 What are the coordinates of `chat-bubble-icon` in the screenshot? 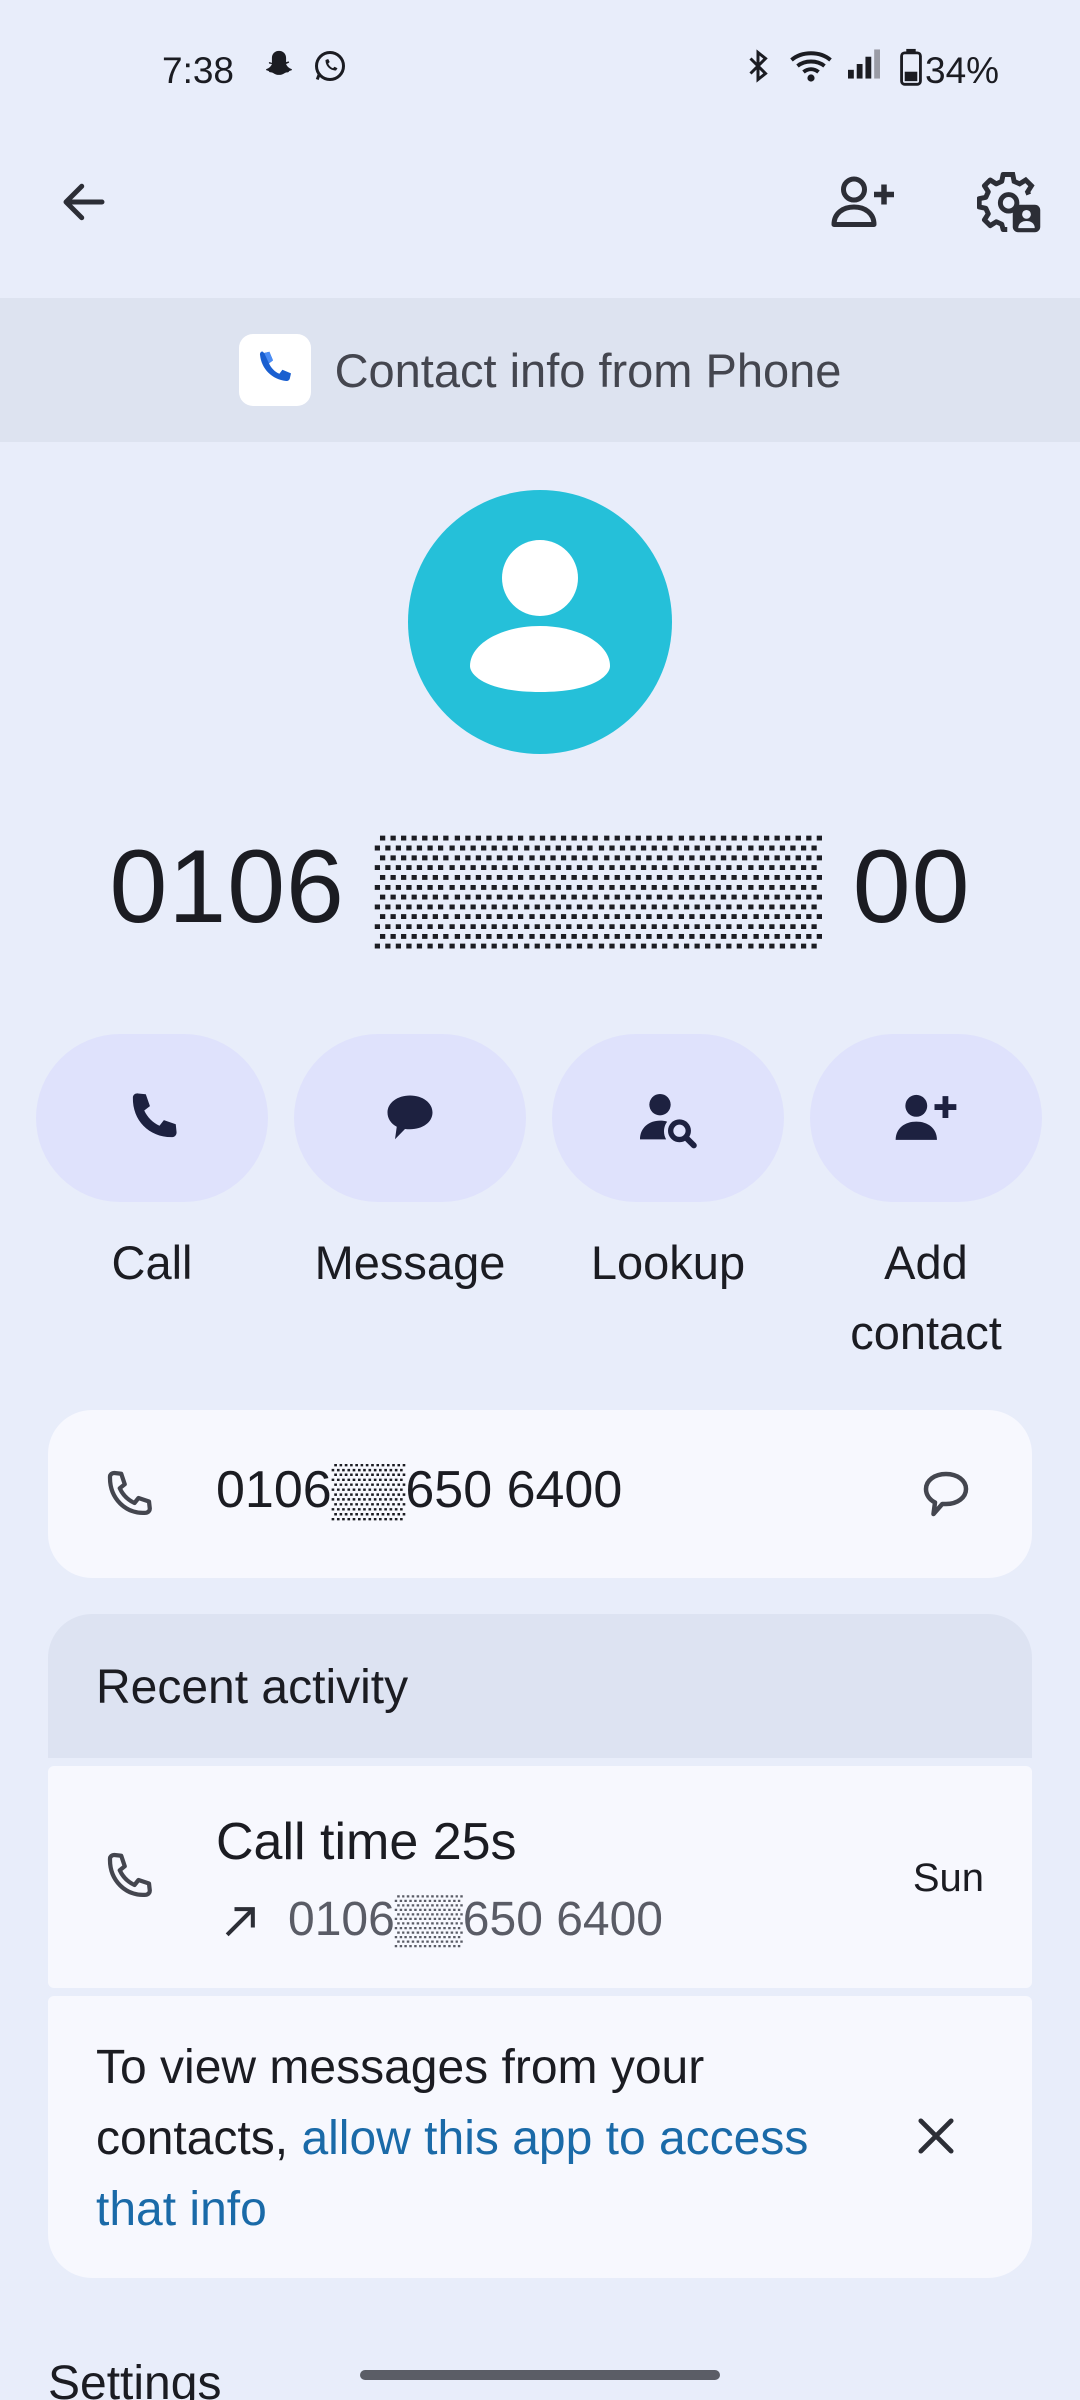 It's located at (946, 1494).